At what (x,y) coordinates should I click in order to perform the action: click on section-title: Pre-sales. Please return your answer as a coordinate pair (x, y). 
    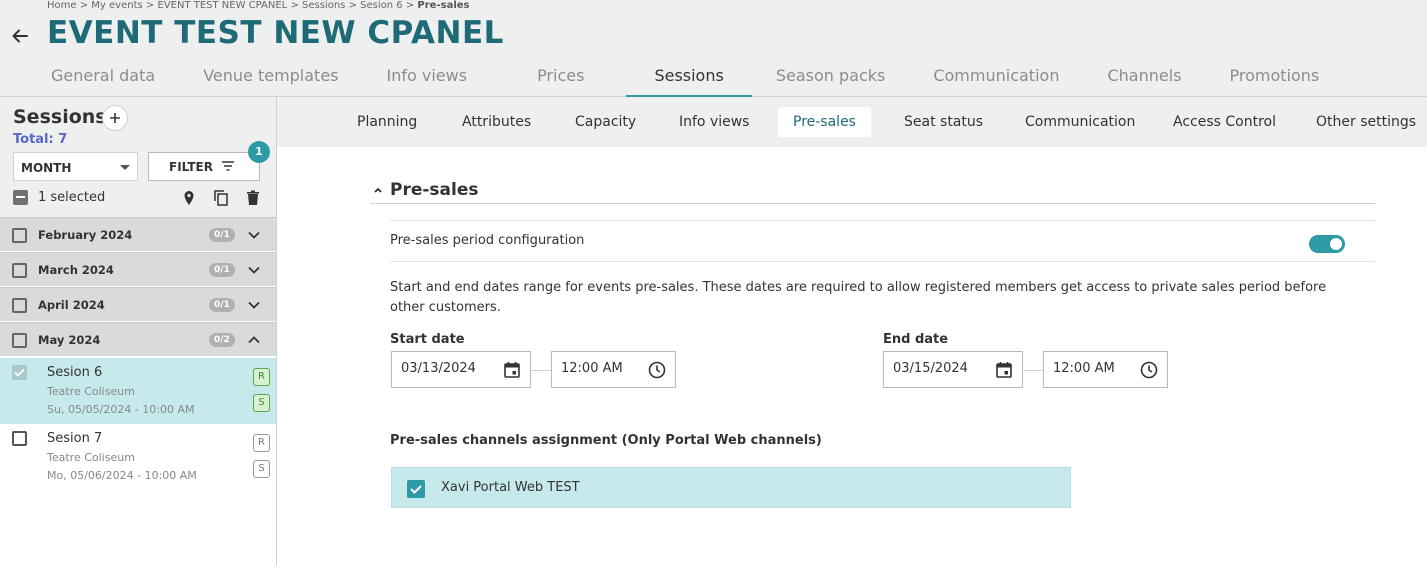
    Looking at the image, I should click on (434, 190).